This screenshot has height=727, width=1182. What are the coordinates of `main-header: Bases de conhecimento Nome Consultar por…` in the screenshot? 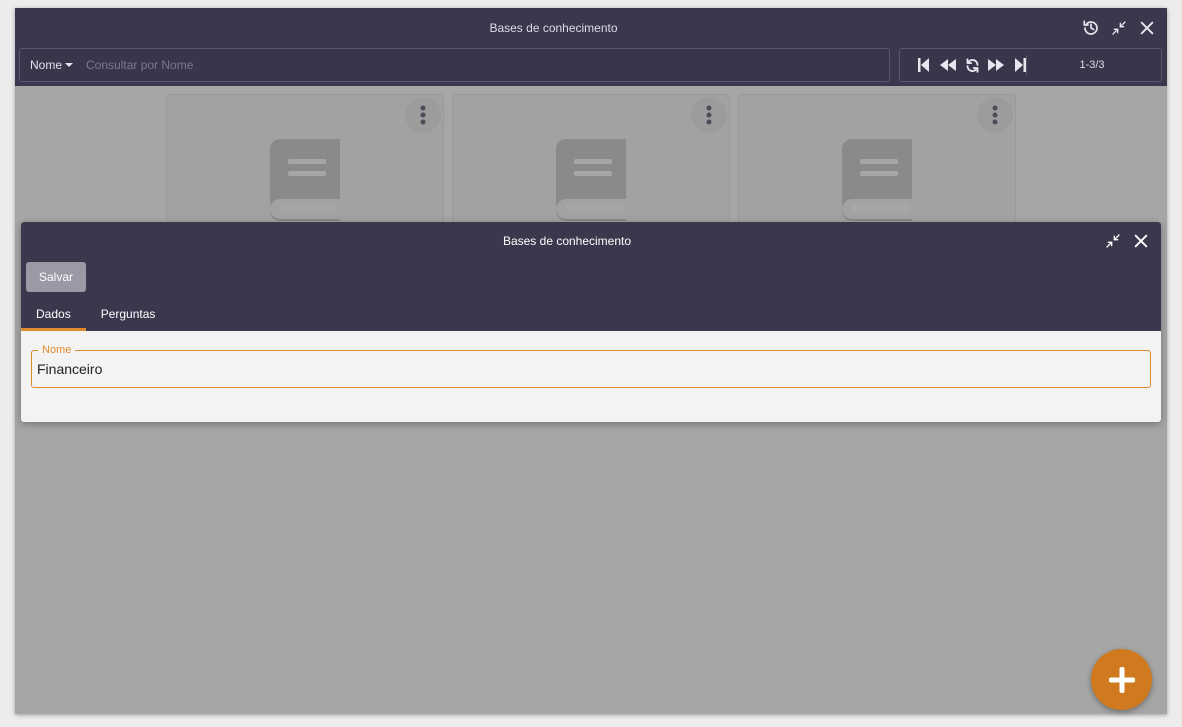 It's located at (591, 47).